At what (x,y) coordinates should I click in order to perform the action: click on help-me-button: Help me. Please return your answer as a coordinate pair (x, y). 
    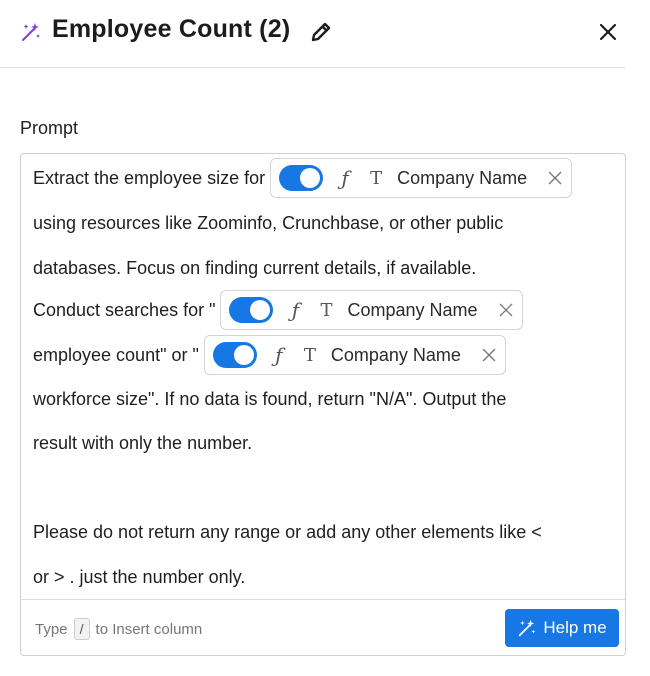
    Looking at the image, I should click on (562, 628).